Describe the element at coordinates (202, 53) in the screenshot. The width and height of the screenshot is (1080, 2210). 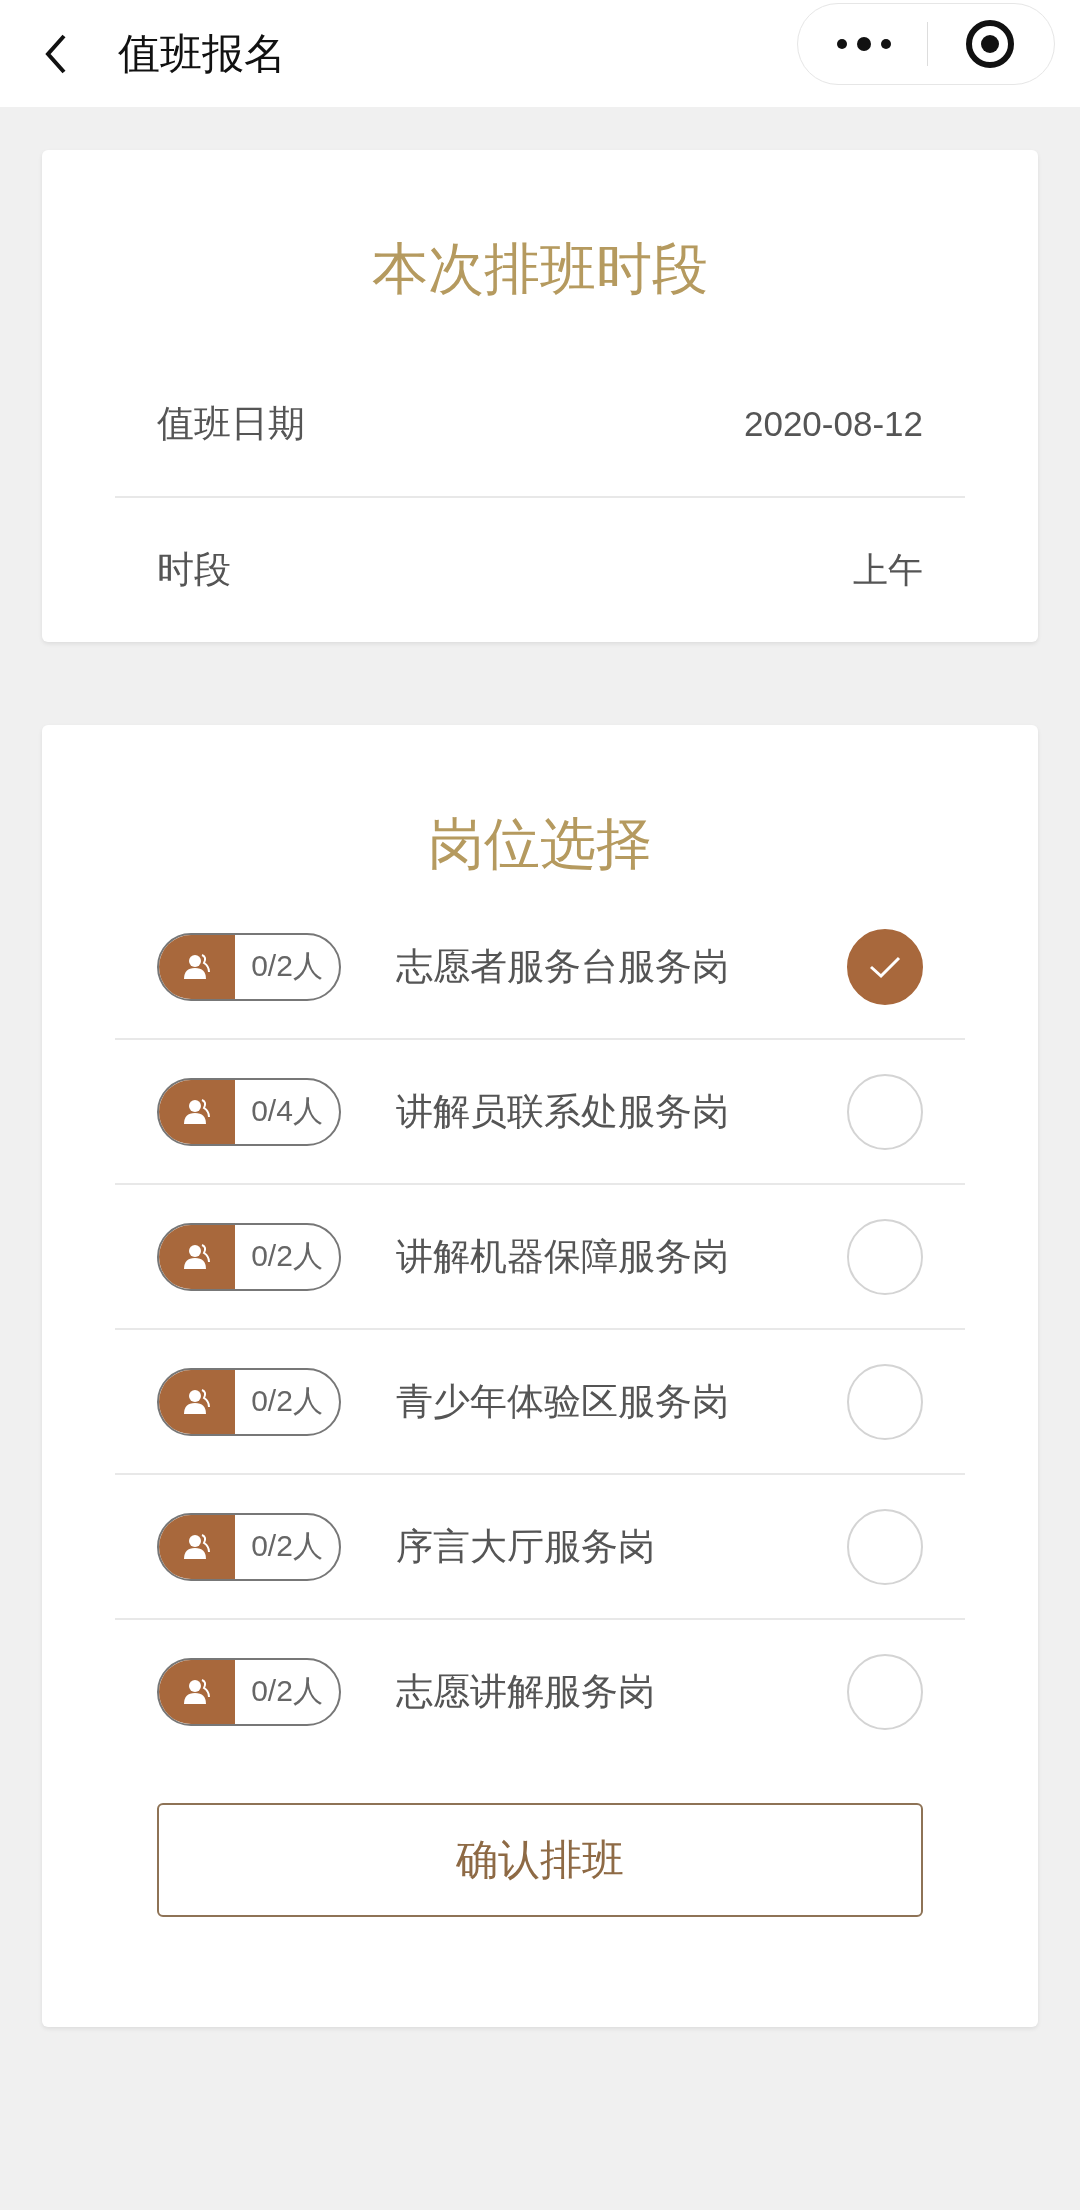
I see `page-title: 值班报名` at that location.